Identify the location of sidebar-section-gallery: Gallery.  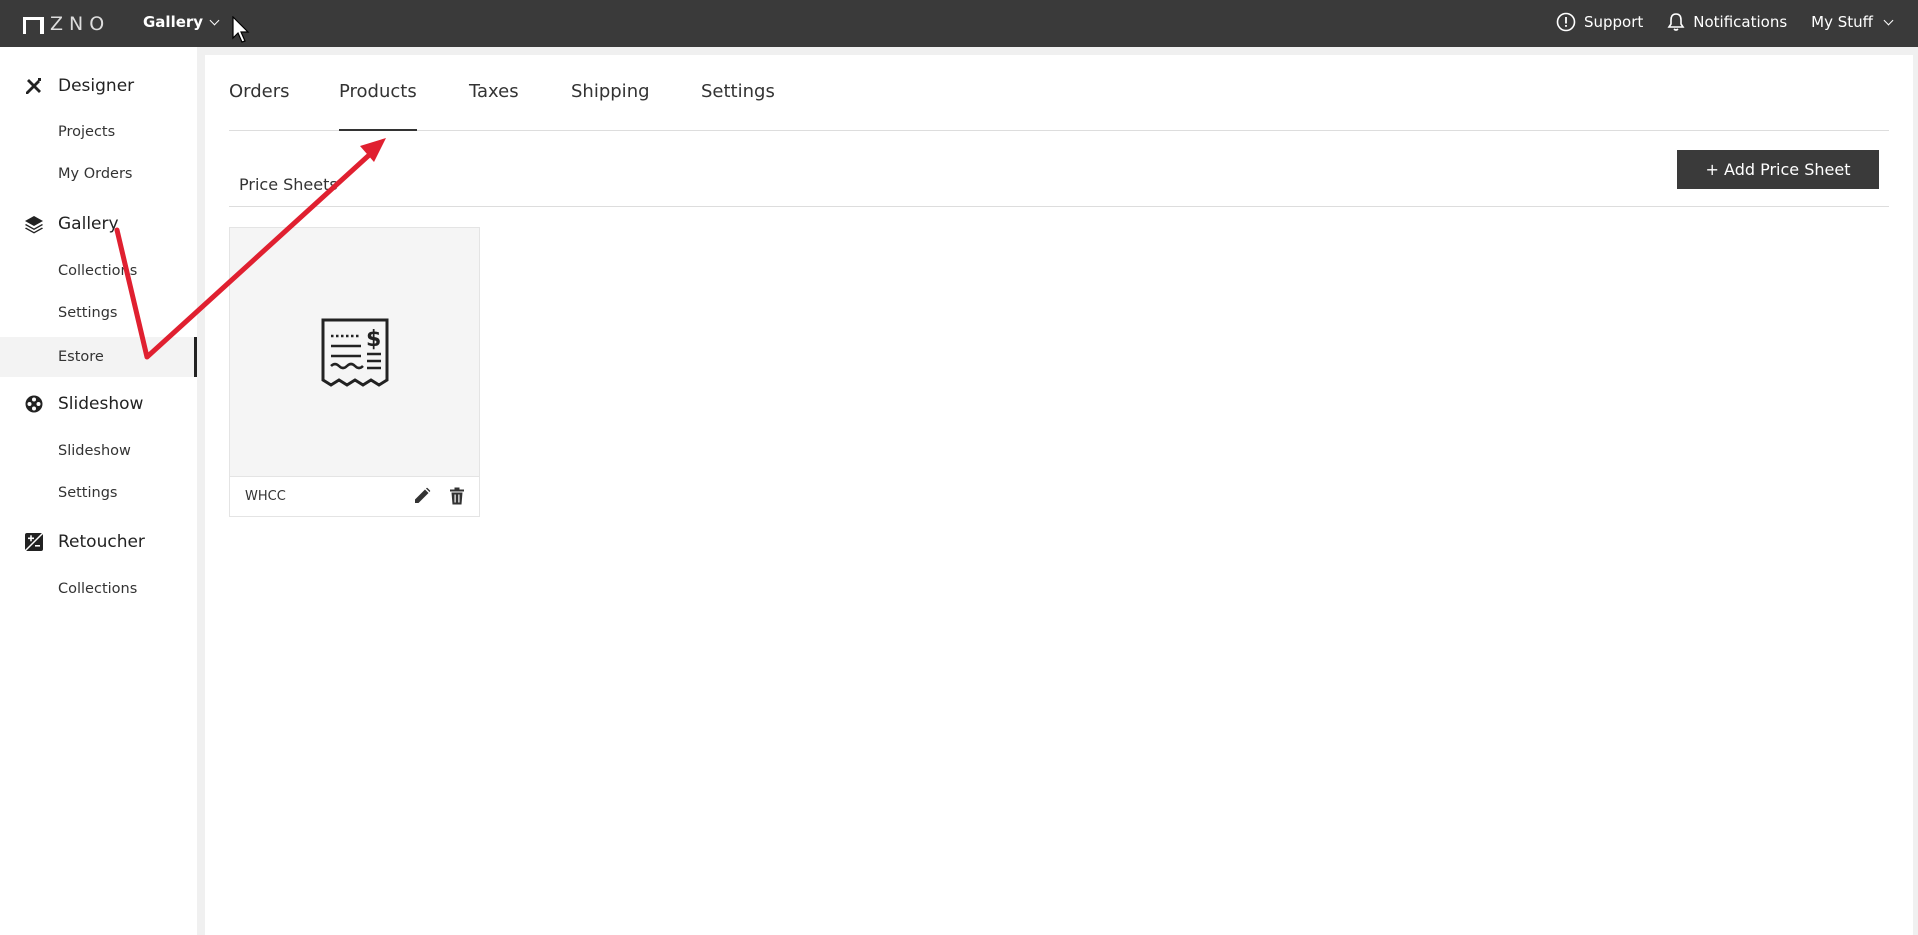
(71, 224).